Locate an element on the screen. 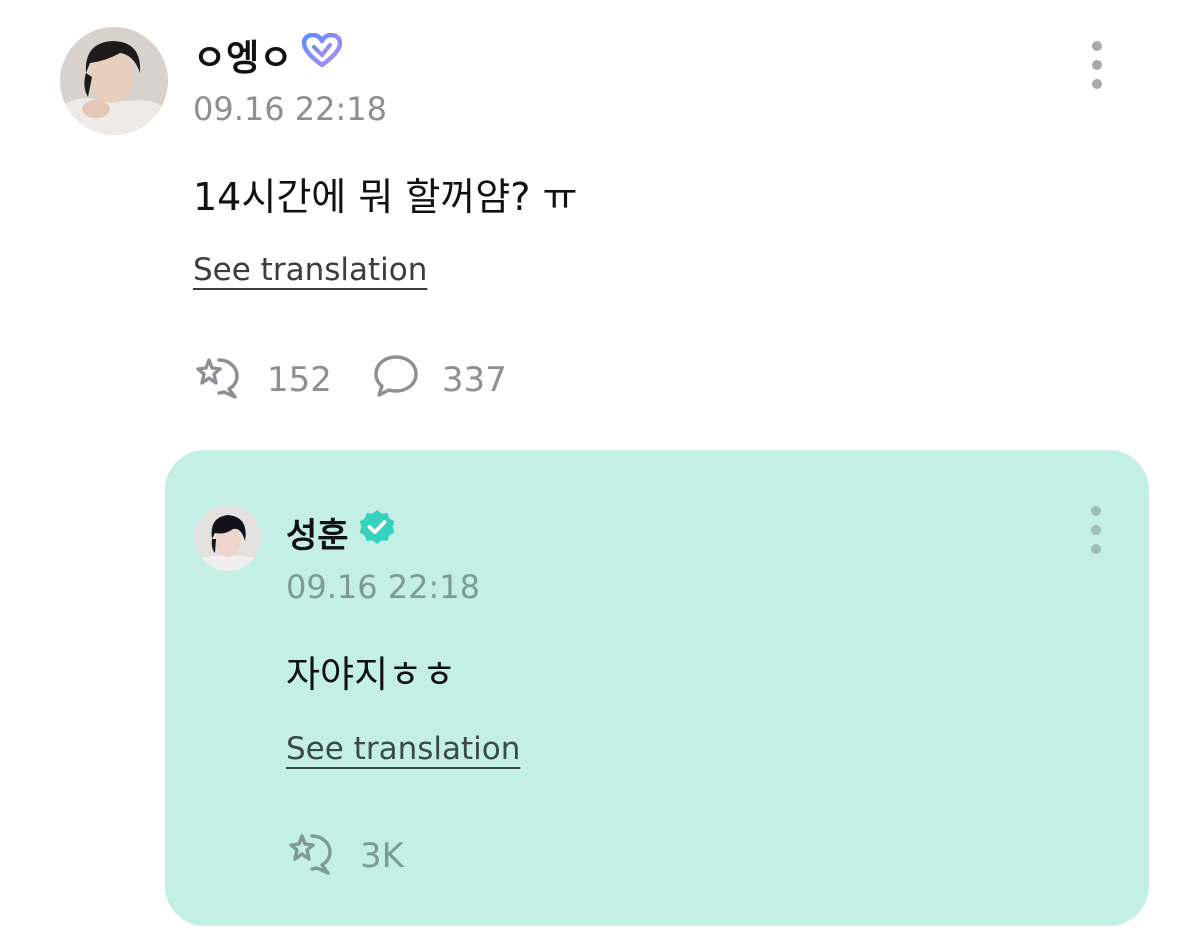  post-author: ㅇ엥ㅇ is located at coordinates (268, 55).